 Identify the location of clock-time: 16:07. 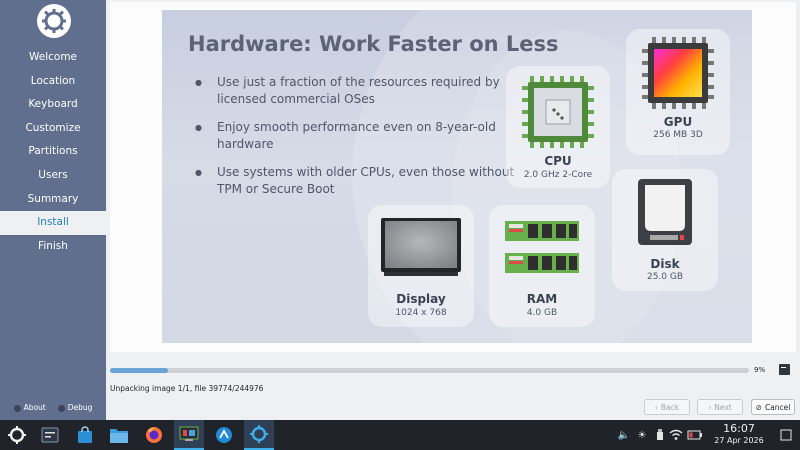
(739, 428).